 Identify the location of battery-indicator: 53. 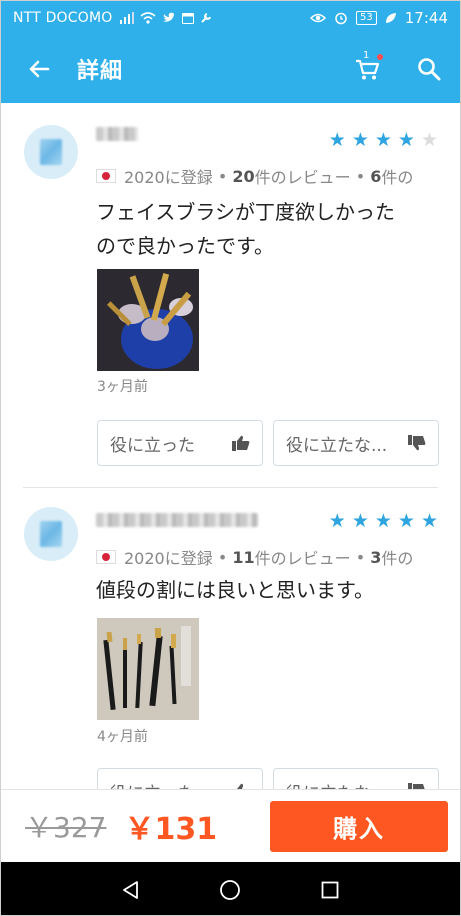
(366, 18).